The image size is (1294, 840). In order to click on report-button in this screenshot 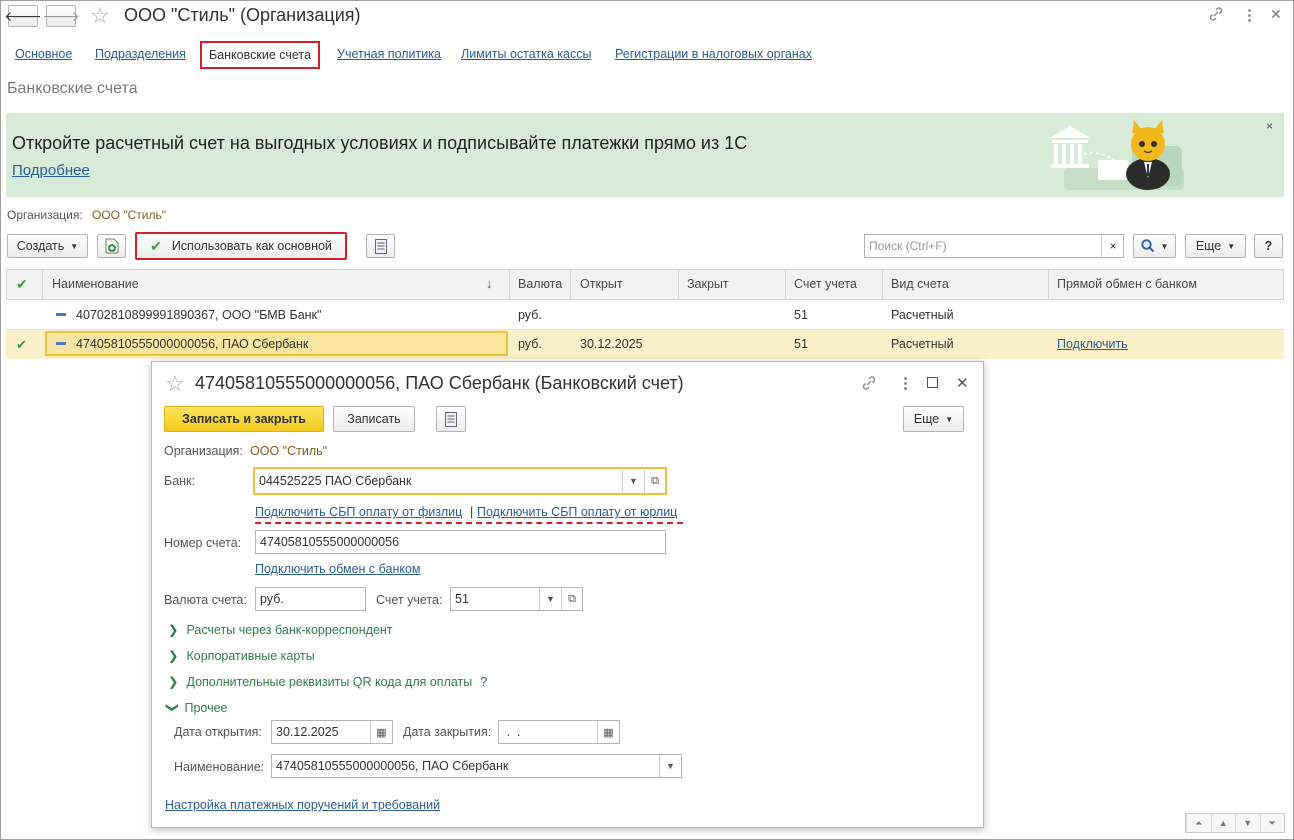, I will do `click(380, 246)`.